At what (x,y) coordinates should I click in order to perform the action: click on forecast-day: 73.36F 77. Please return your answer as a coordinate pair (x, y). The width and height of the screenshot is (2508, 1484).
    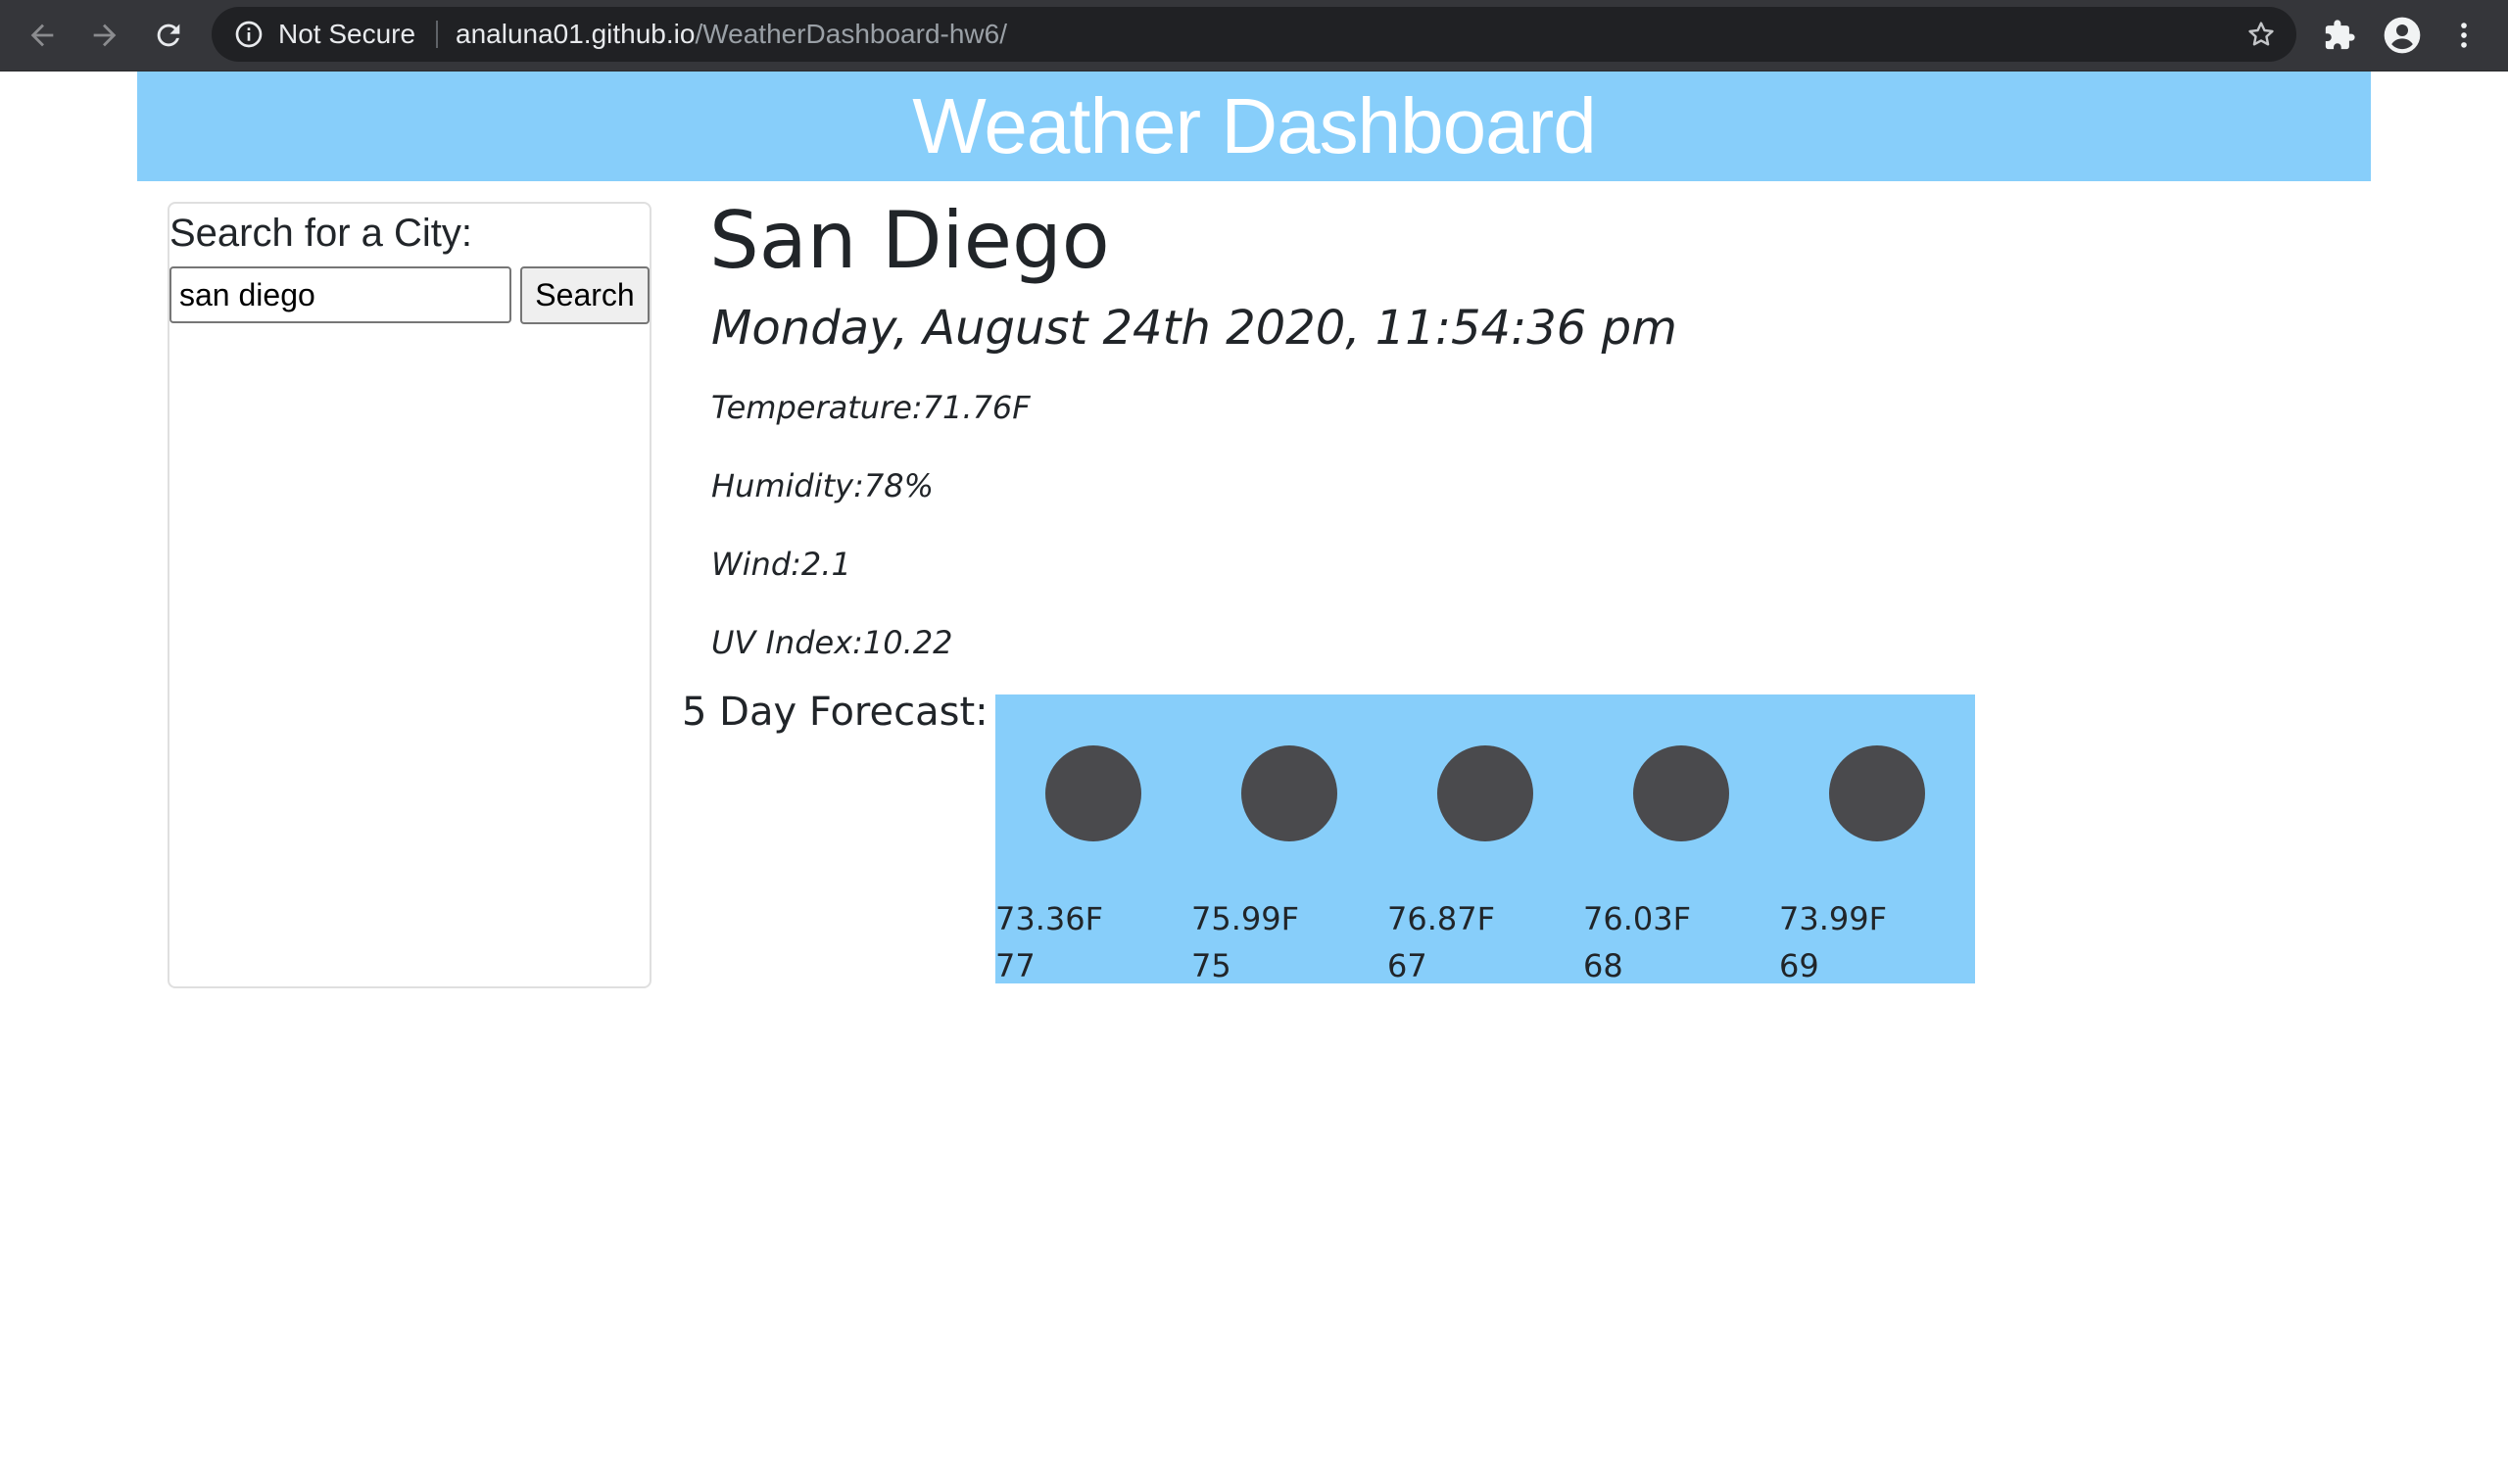
    Looking at the image, I should click on (1093, 839).